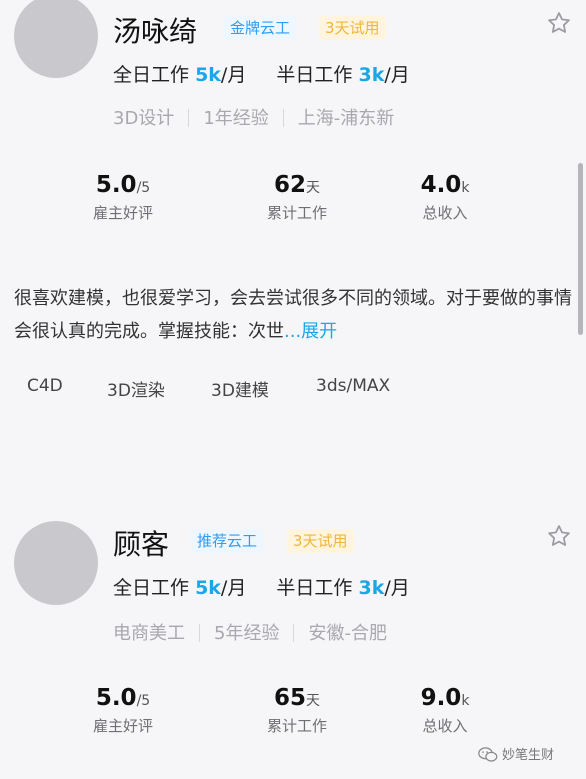 This screenshot has height=779, width=586. What do you see at coordinates (141, 544) in the screenshot?
I see `freelancer-name: 顾客` at bounding box center [141, 544].